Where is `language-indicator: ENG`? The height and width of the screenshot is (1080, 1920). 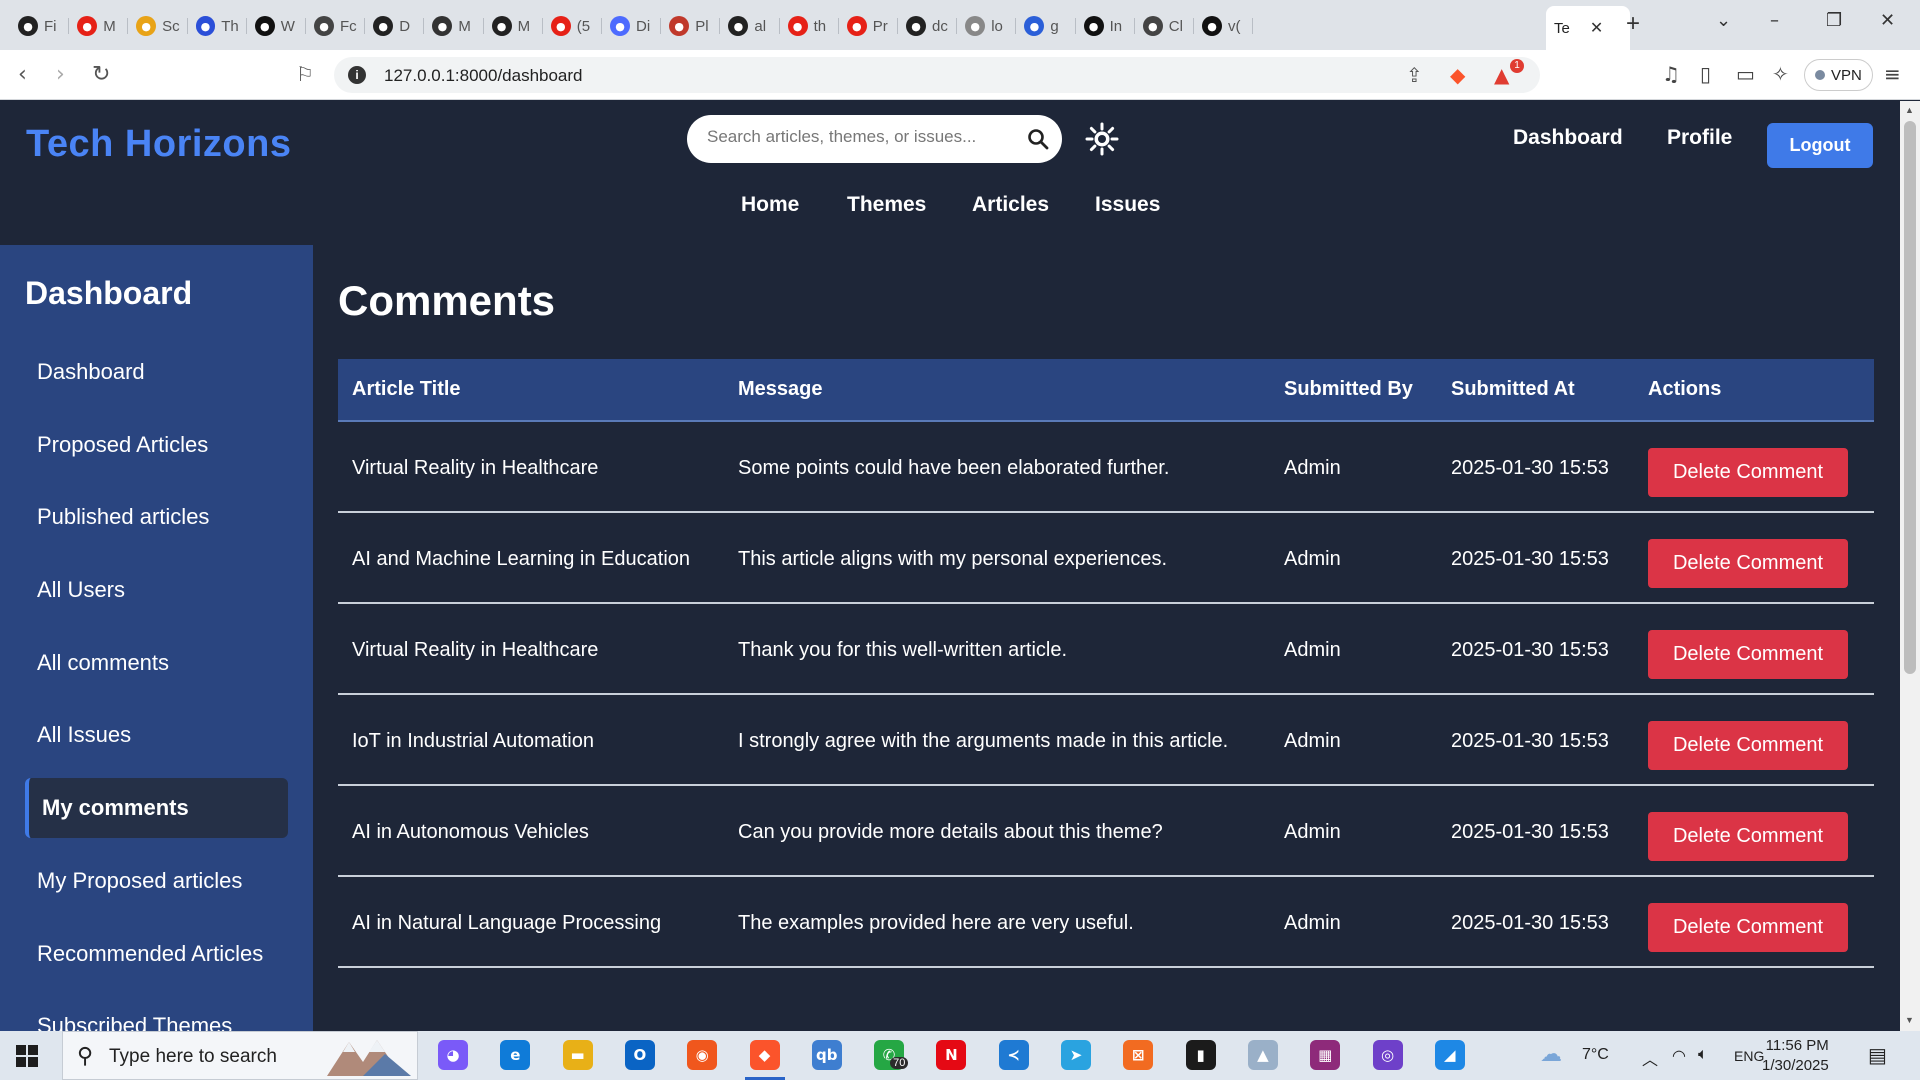
language-indicator: ENG is located at coordinates (1749, 1056).